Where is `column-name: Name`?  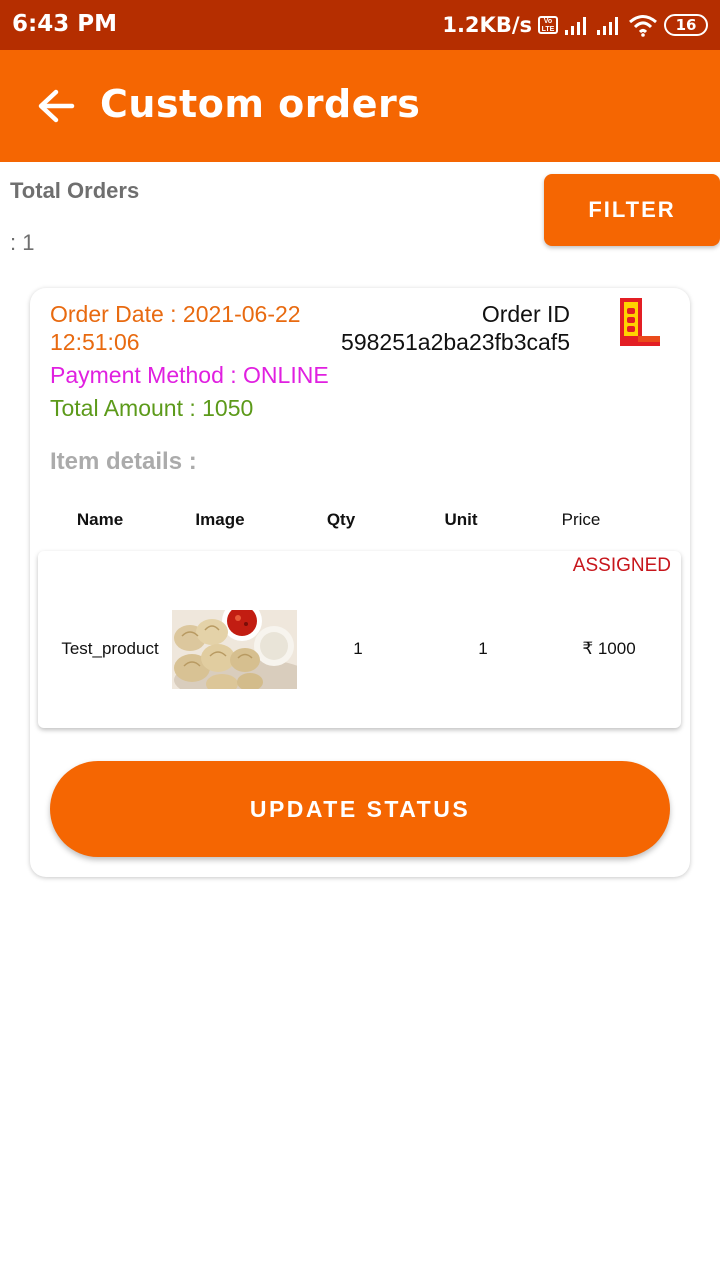 column-name: Name is located at coordinates (100, 519).